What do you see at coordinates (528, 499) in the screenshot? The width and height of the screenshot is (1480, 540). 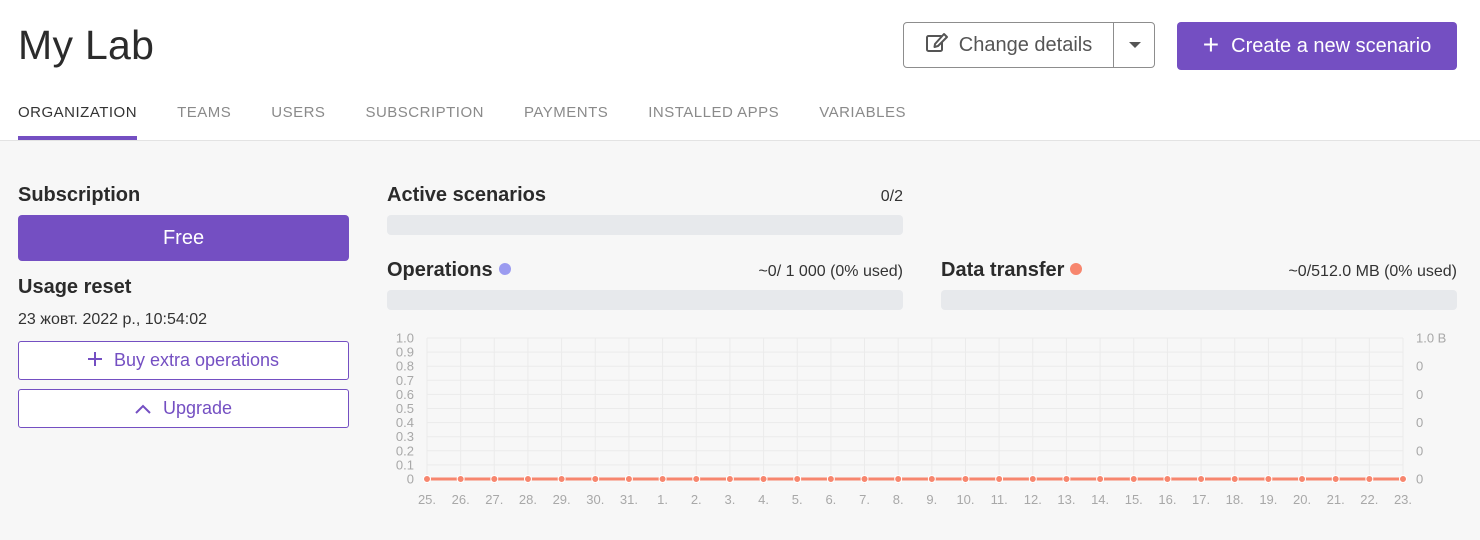 I see `x-tick-label: 28.` at bounding box center [528, 499].